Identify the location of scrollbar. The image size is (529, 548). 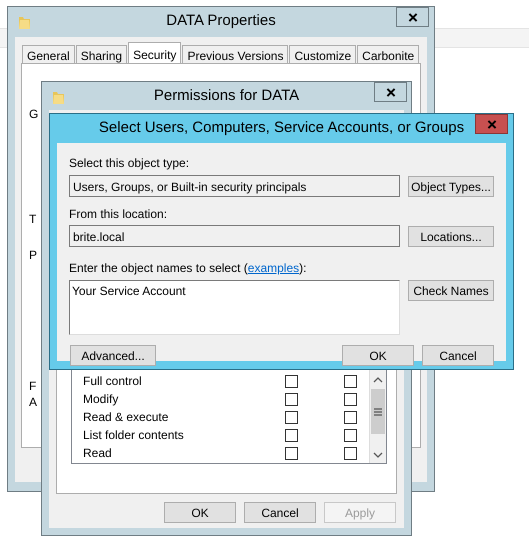
(377, 416).